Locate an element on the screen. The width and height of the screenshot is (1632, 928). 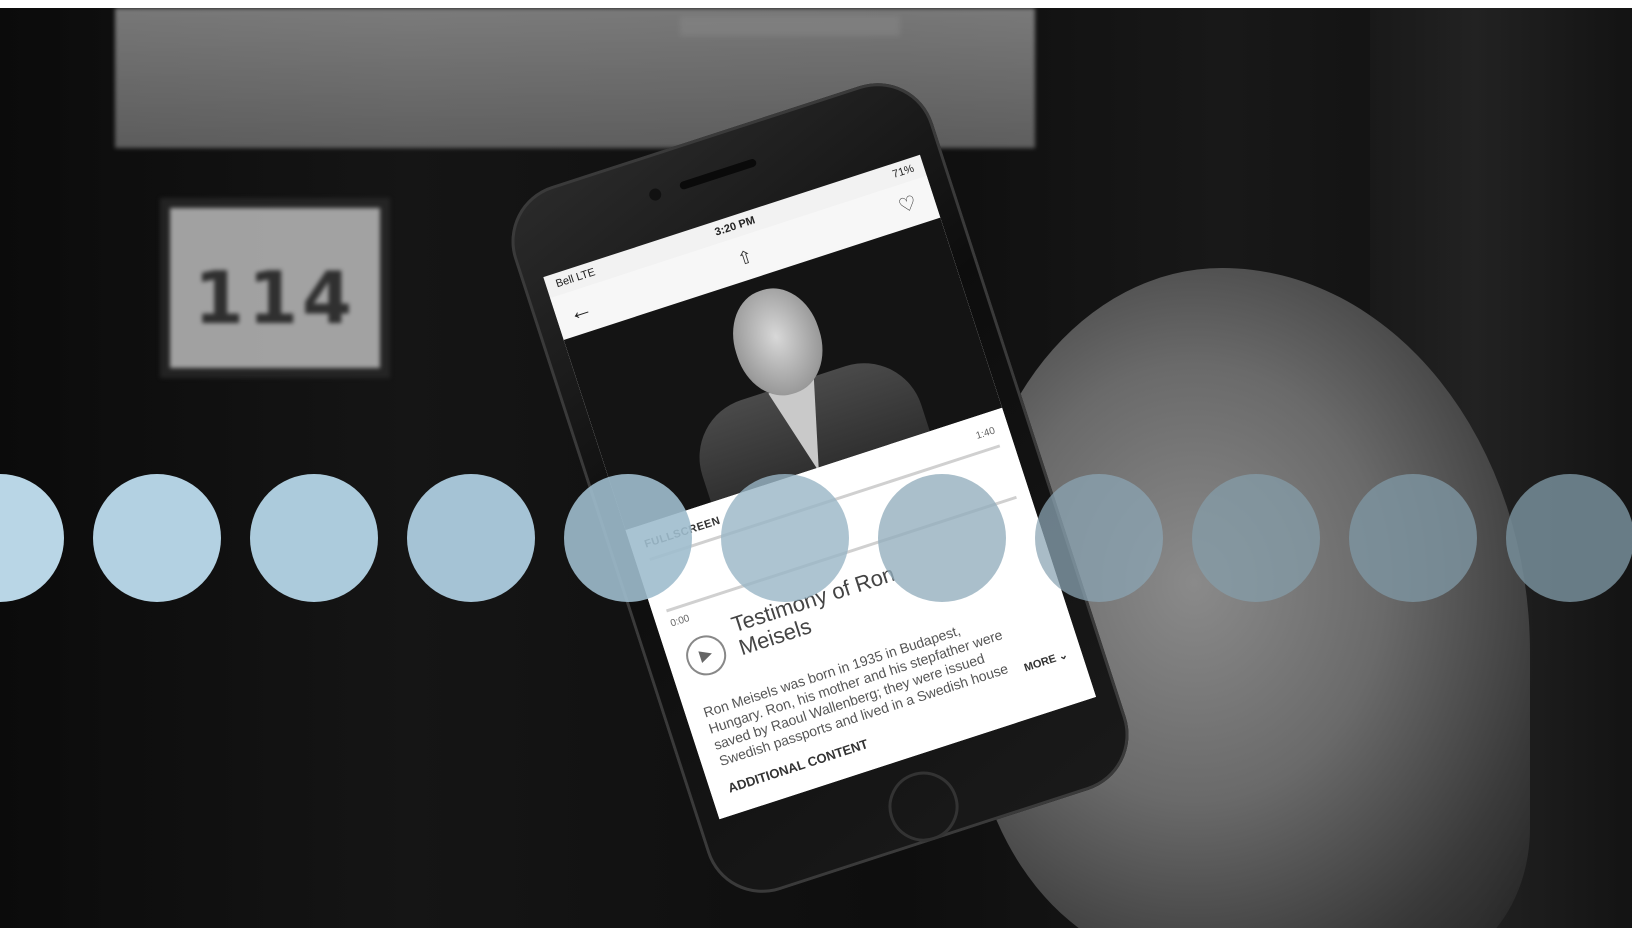
share-button: ⇧ is located at coordinates (745, 257).